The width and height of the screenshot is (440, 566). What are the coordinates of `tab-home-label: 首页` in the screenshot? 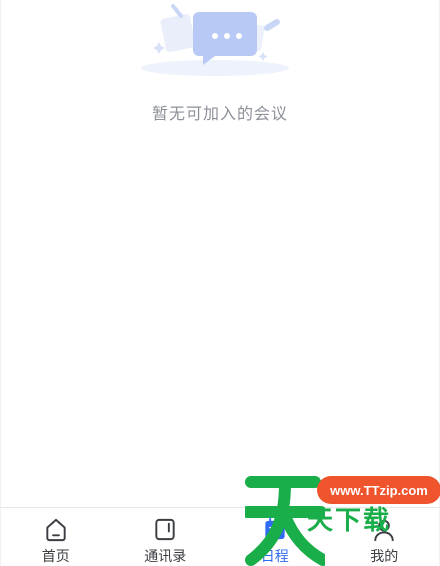 It's located at (55, 557).